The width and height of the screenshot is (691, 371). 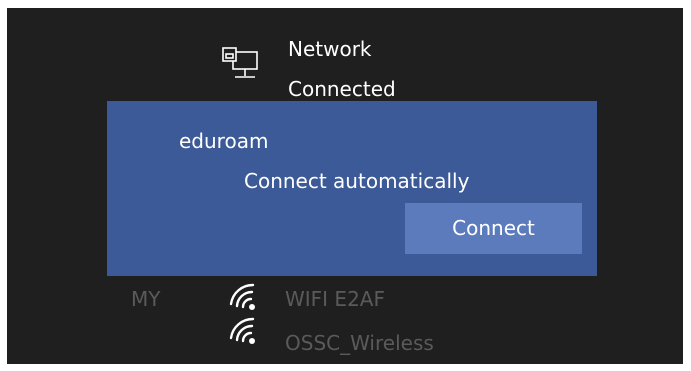 I want to click on hidden-network-label: MY, so click(x=146, y=299).